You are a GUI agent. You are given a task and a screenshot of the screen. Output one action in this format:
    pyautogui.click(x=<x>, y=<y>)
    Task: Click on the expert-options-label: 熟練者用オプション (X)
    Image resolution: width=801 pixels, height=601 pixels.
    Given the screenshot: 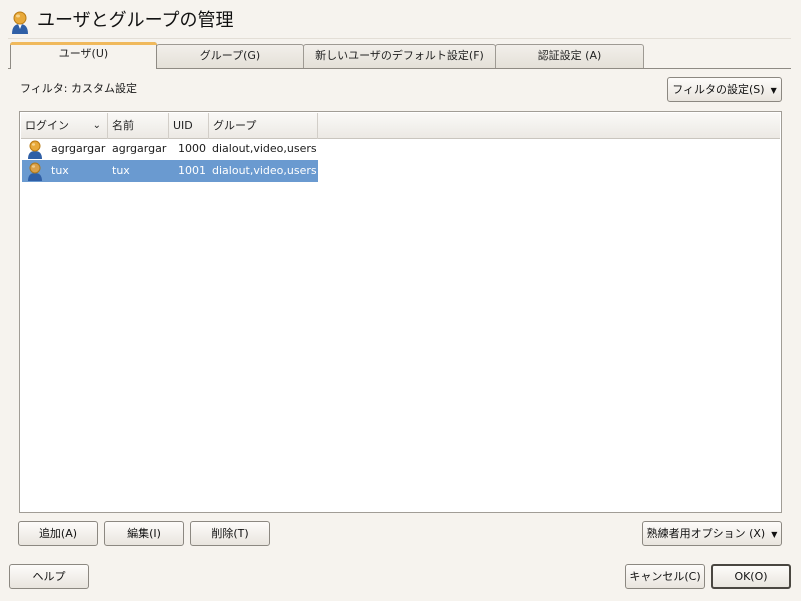 What is the action you would take?
    pyautogui.click(x=706, y=533)
    